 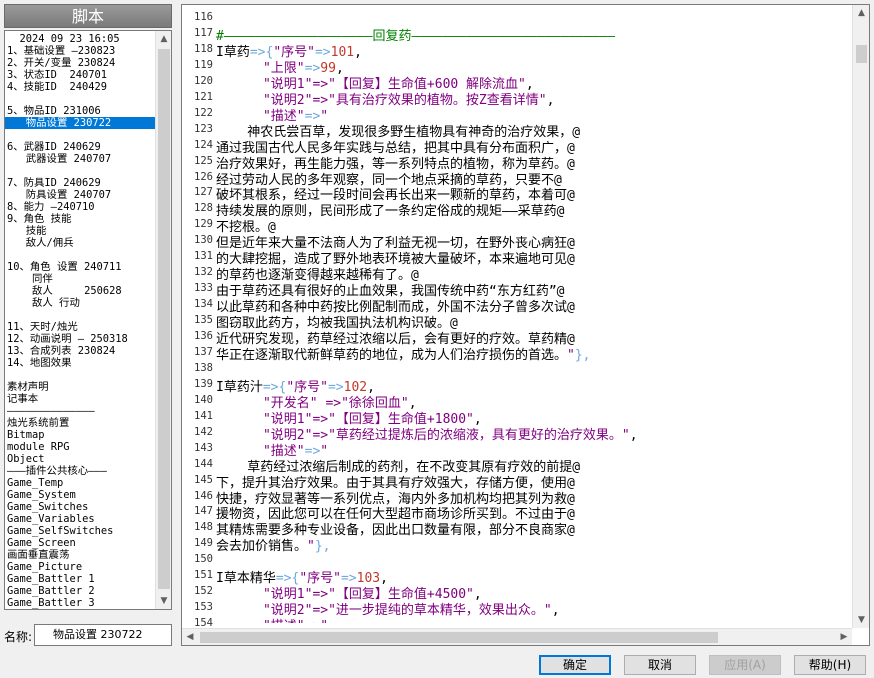 What do you see at coordinates (81, 147) in the screenshot?
I see `script-list-item: 6、武器ID 240629` at bounding box center [81, 147].